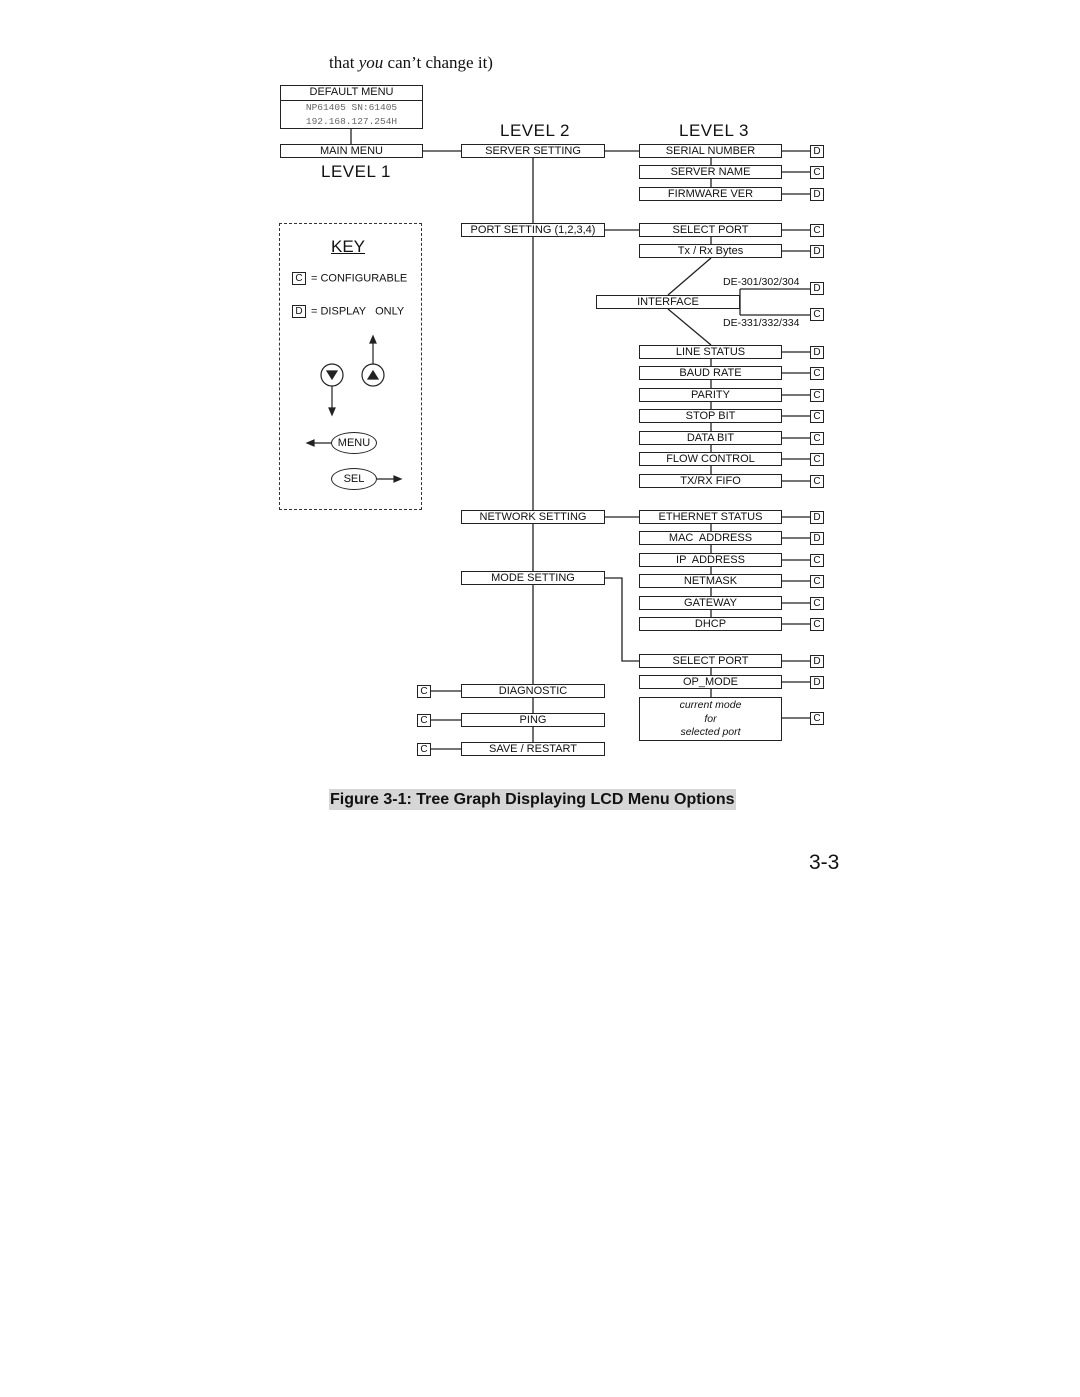  I want to click on ethernet-status-node: ETHERNET STATUS, so click(710, 517).